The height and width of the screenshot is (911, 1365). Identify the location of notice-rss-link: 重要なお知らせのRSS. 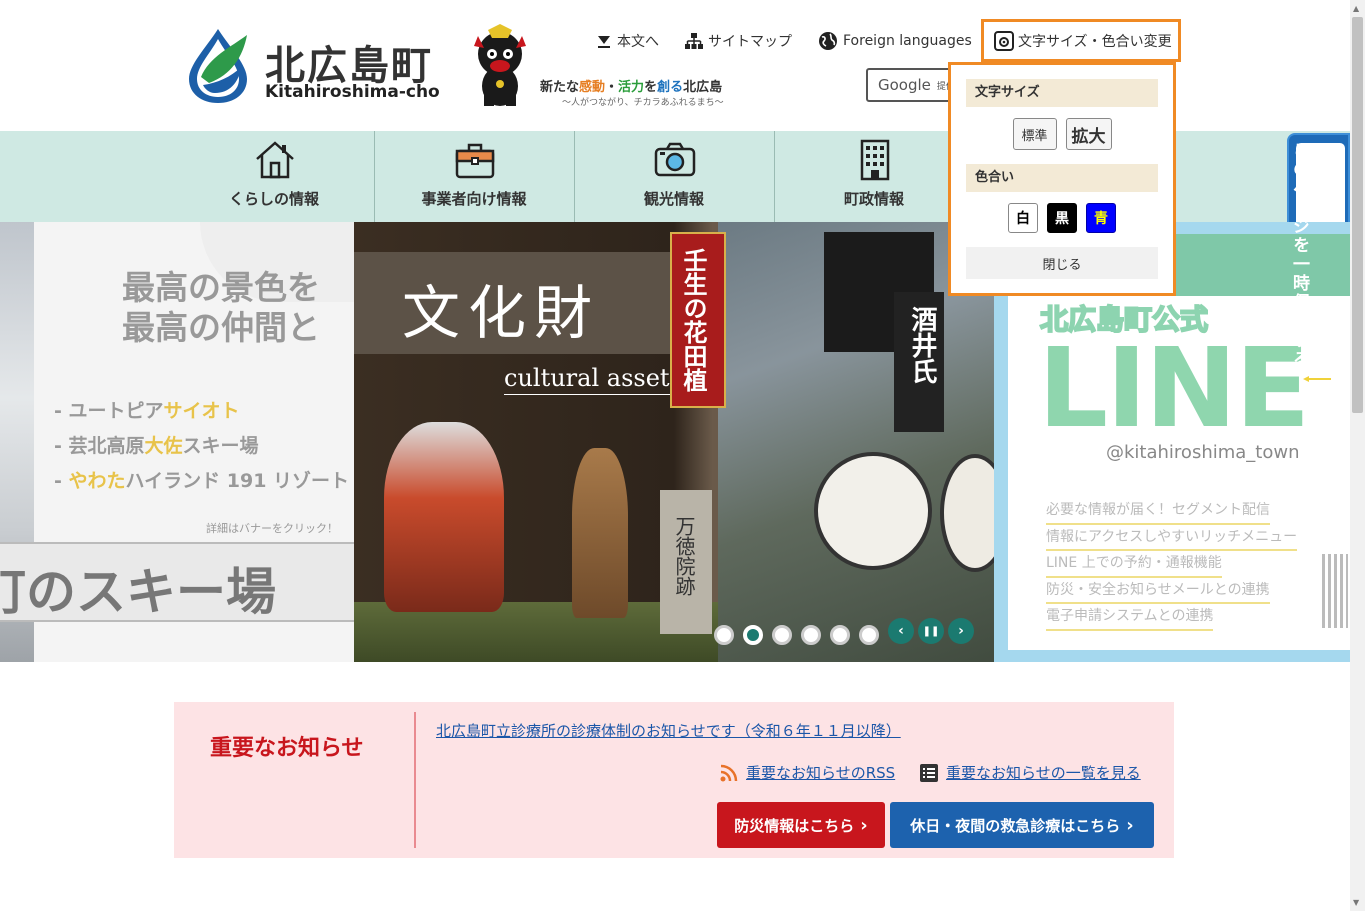
(807, 772).